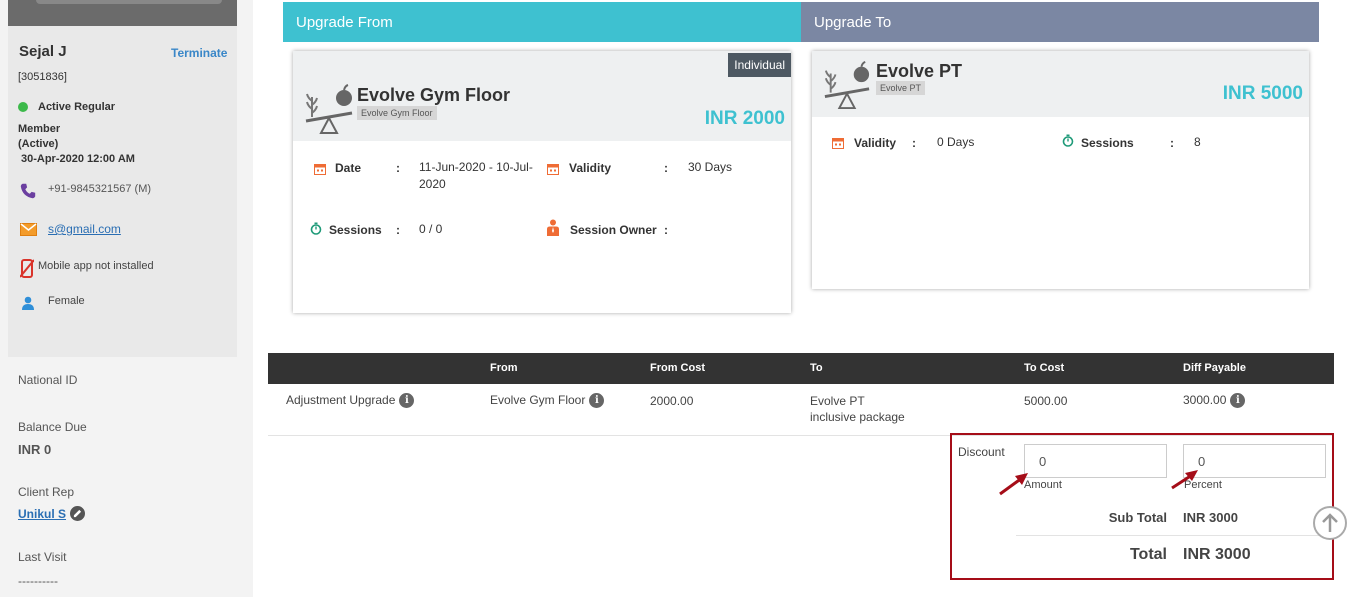 This screenshot has width=1349, height=597. Describe the element at coordinates (847, 85) in the screenshot. I see `pt-package-icon` at that location.